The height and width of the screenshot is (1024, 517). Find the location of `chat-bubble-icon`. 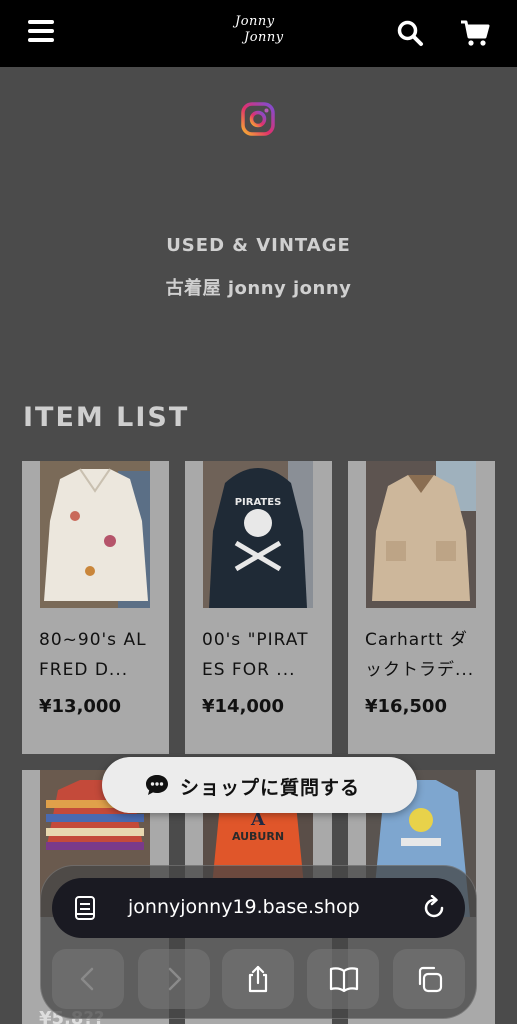

chat-bubble-icon is located at coordinates (157, 785).